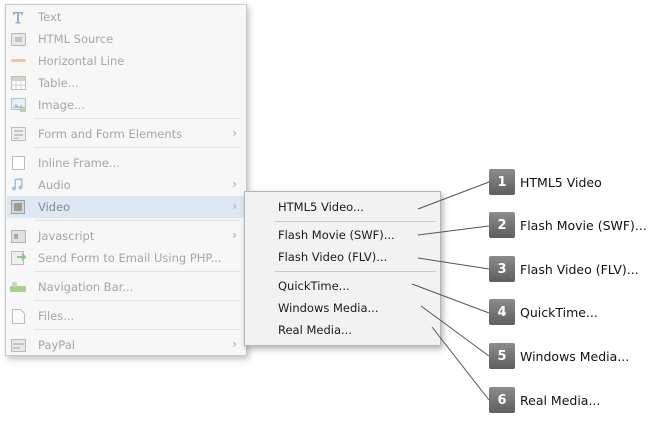 This screenshot has height=424, width=659. Describe the element at coordinates (502, 225) in the screenshot. I see `callout-badge-2: 2` at that location.